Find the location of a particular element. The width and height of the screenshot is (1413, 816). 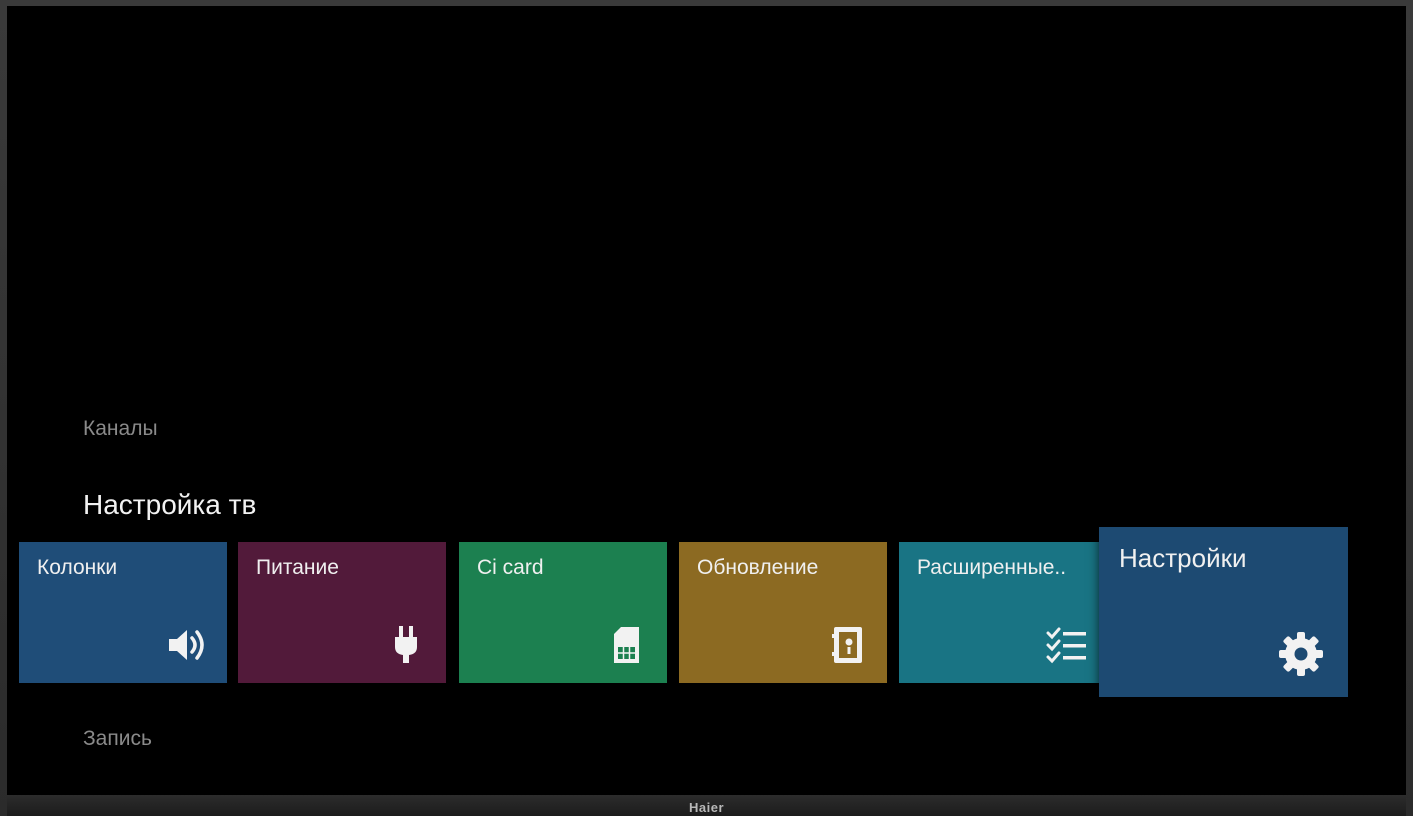

checklist-icon is located at coordinates (1067, 645).